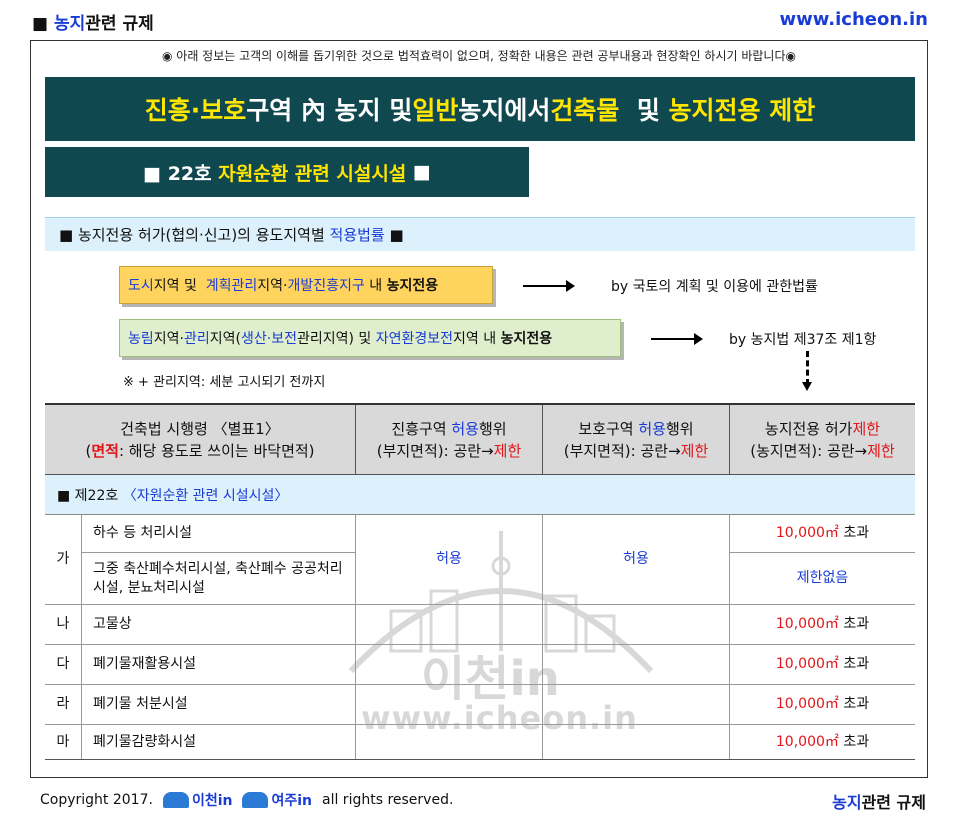  Describe the element at coordinates (370, 338) in the screenshot. I see `zone-box-agricultural: 농림 지역· 관리 지역(생산·보전 관리지역) 및 자연환경보전 지역 내 농지전용` at that location.